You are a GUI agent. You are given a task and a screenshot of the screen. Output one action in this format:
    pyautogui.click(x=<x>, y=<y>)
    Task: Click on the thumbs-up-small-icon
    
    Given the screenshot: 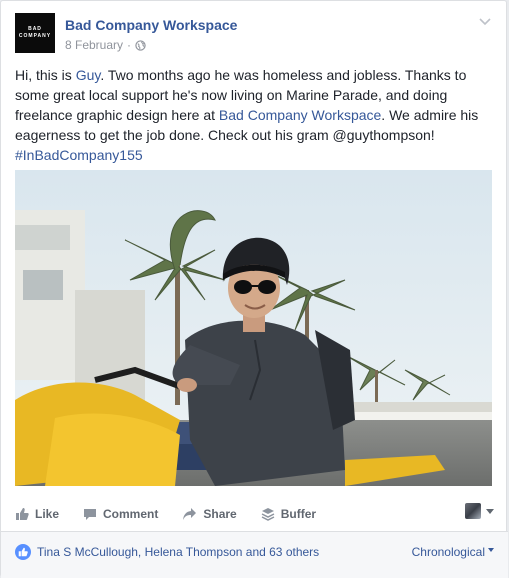 What is the action you would take?
    pyautogui.click(x=23, y=552)
    